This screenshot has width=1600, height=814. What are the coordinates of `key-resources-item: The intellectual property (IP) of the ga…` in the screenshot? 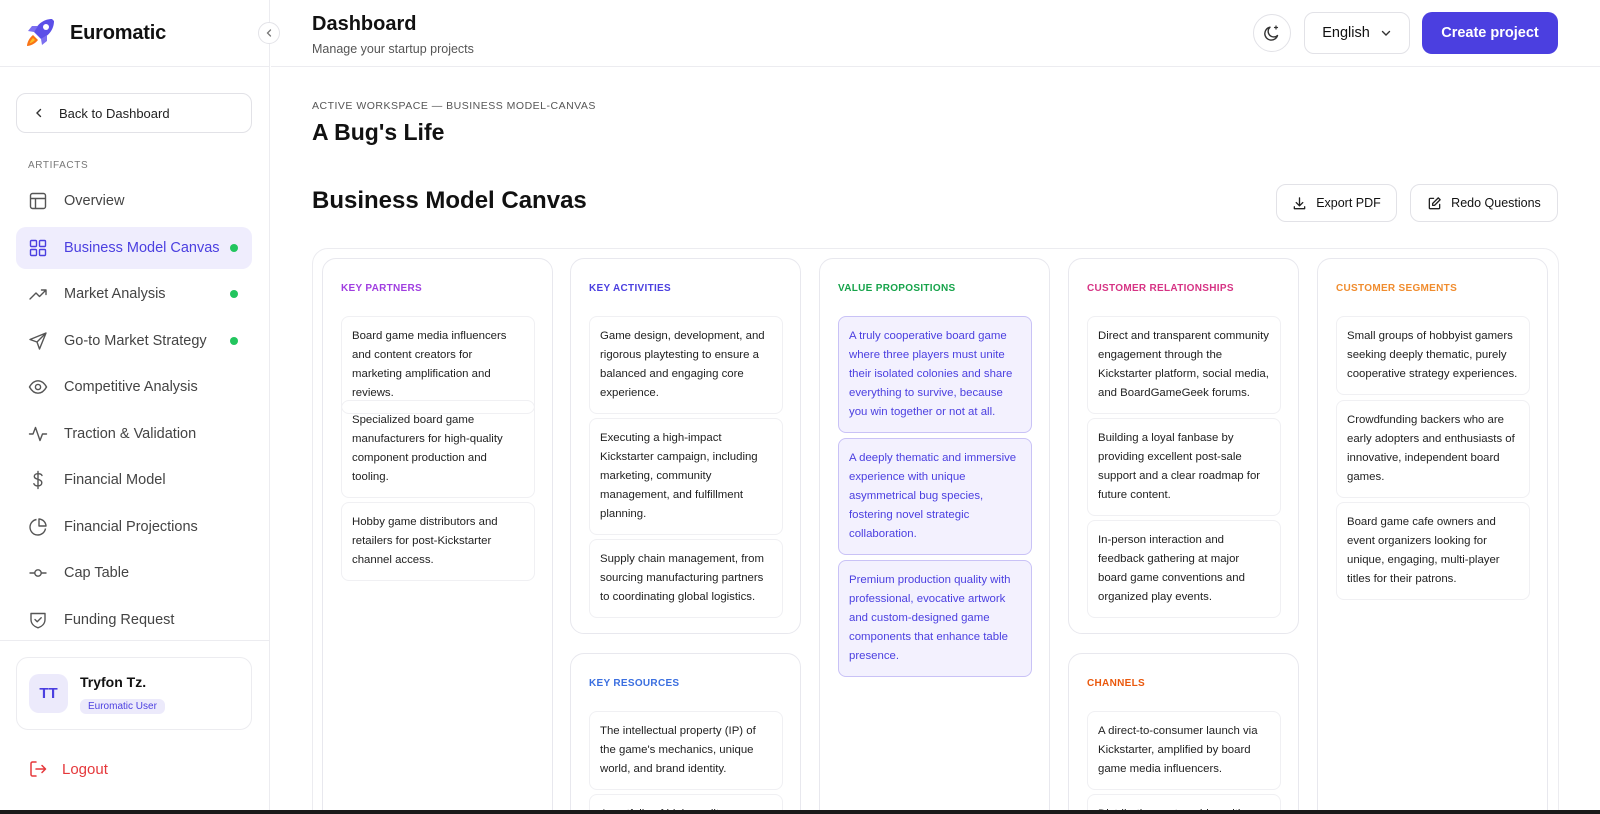 It's located at (686, 750).